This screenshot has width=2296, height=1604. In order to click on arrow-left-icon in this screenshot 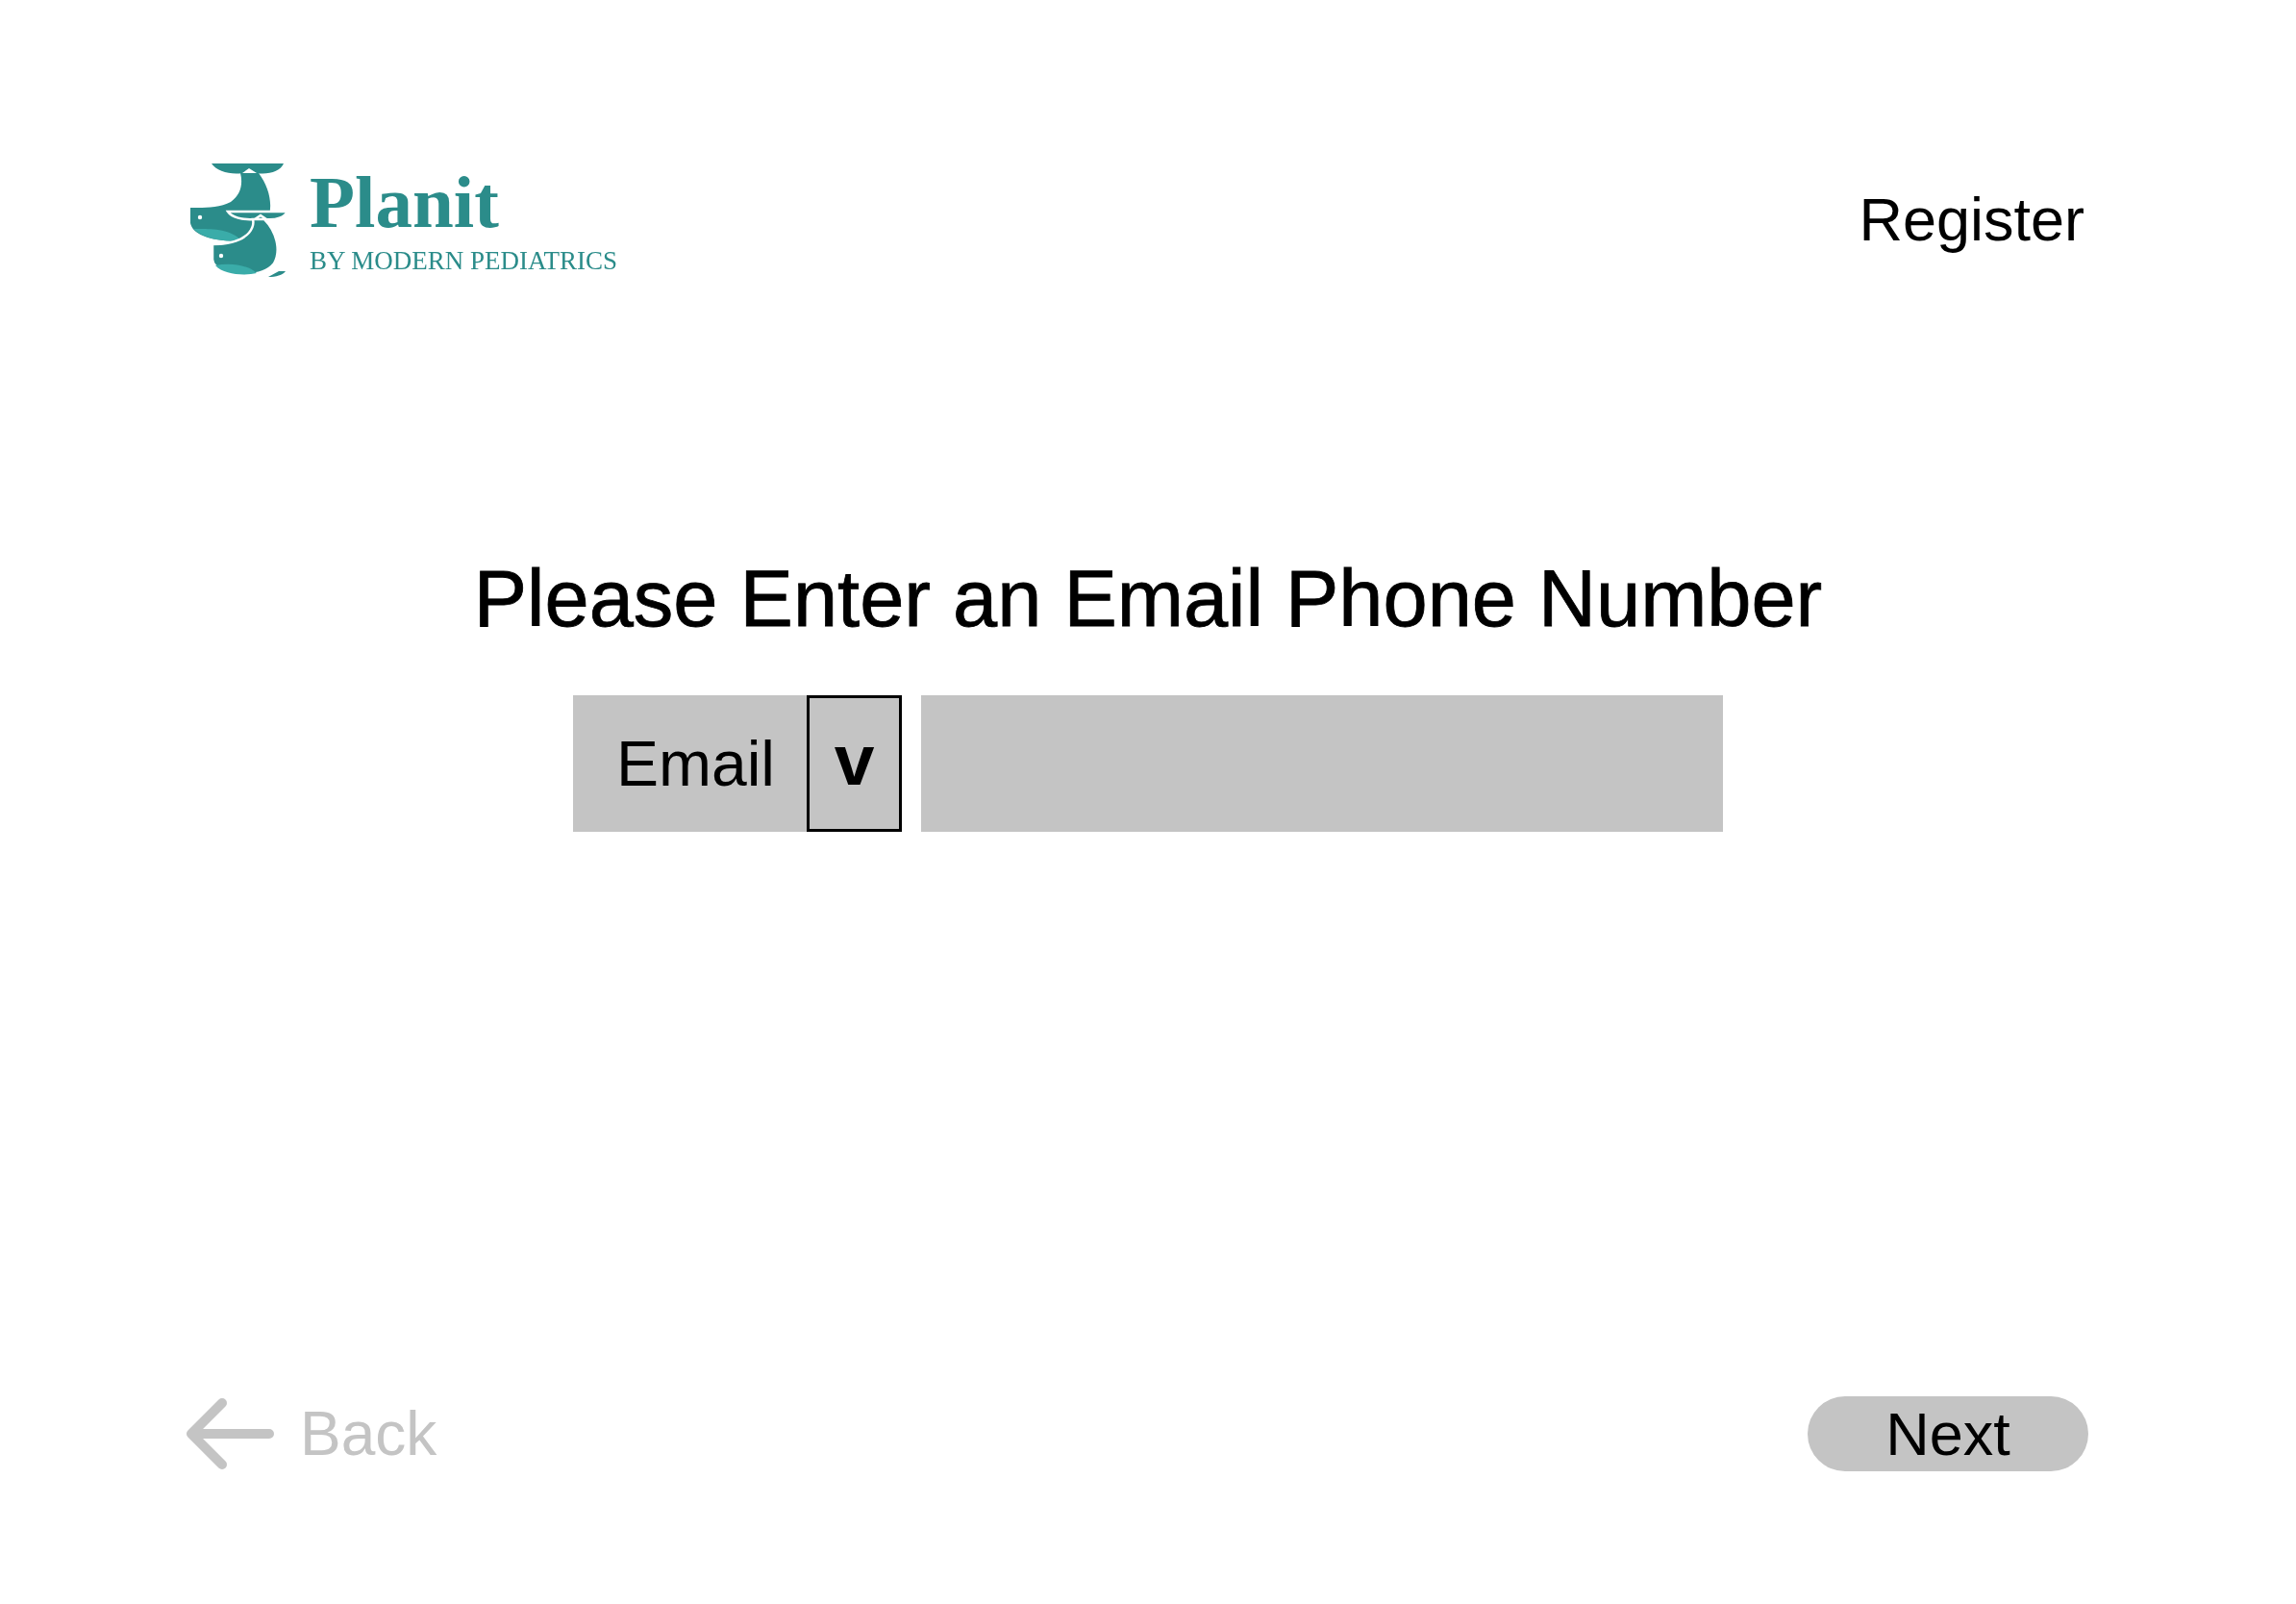, I will do `click(230, 1433)`.